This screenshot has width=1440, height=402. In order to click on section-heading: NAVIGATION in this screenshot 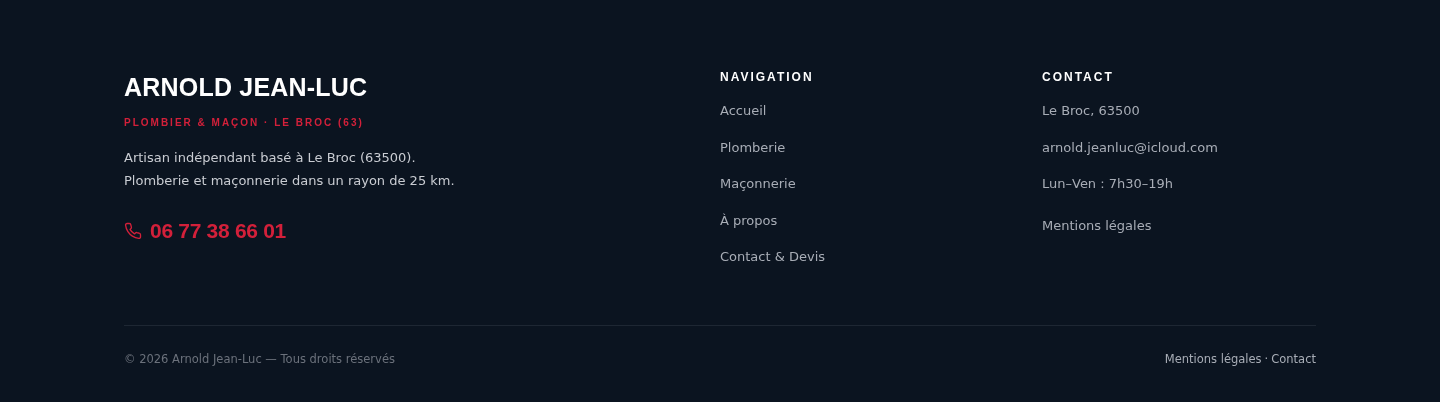, I will do `click(767, 77)`.